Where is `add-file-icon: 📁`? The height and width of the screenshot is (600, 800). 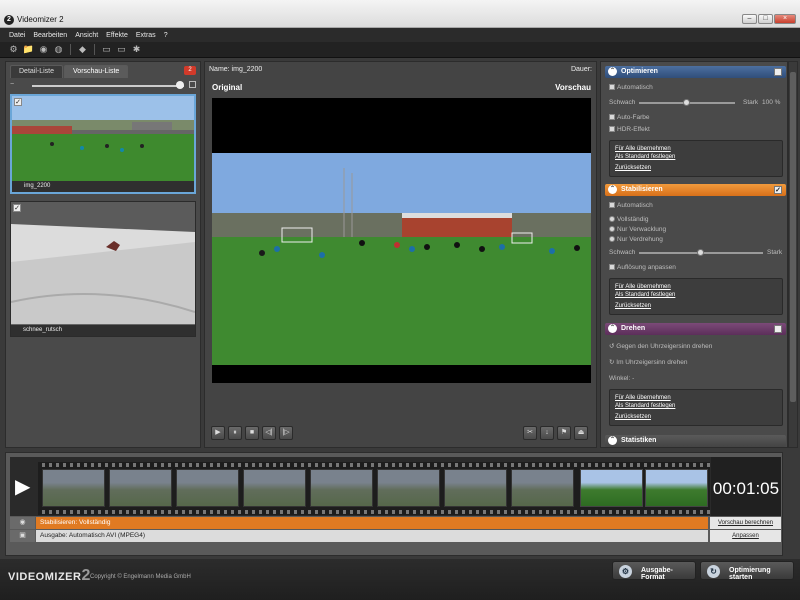 add-file-icon: 📁 is located at coordinates (28, 49).